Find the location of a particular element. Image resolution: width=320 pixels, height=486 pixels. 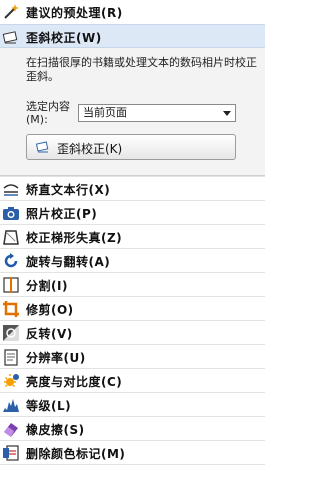

menu-item-levels: 等级(L) is located at coordinates (132, 404).